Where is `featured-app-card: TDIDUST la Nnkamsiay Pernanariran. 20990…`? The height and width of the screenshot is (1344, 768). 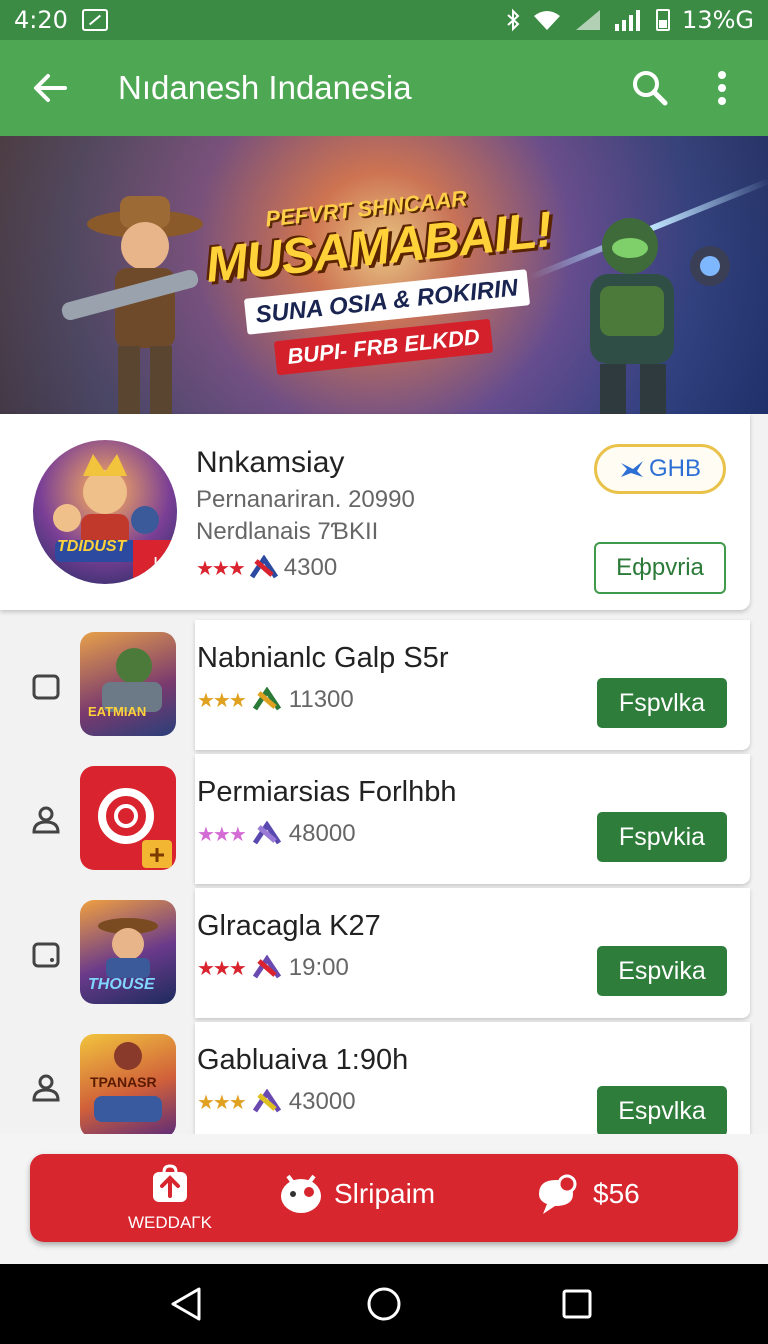 featured-app-card: TDIDUST la Nnkamsiay Pernanariran. 20990… is located at coordinates (375, 512).